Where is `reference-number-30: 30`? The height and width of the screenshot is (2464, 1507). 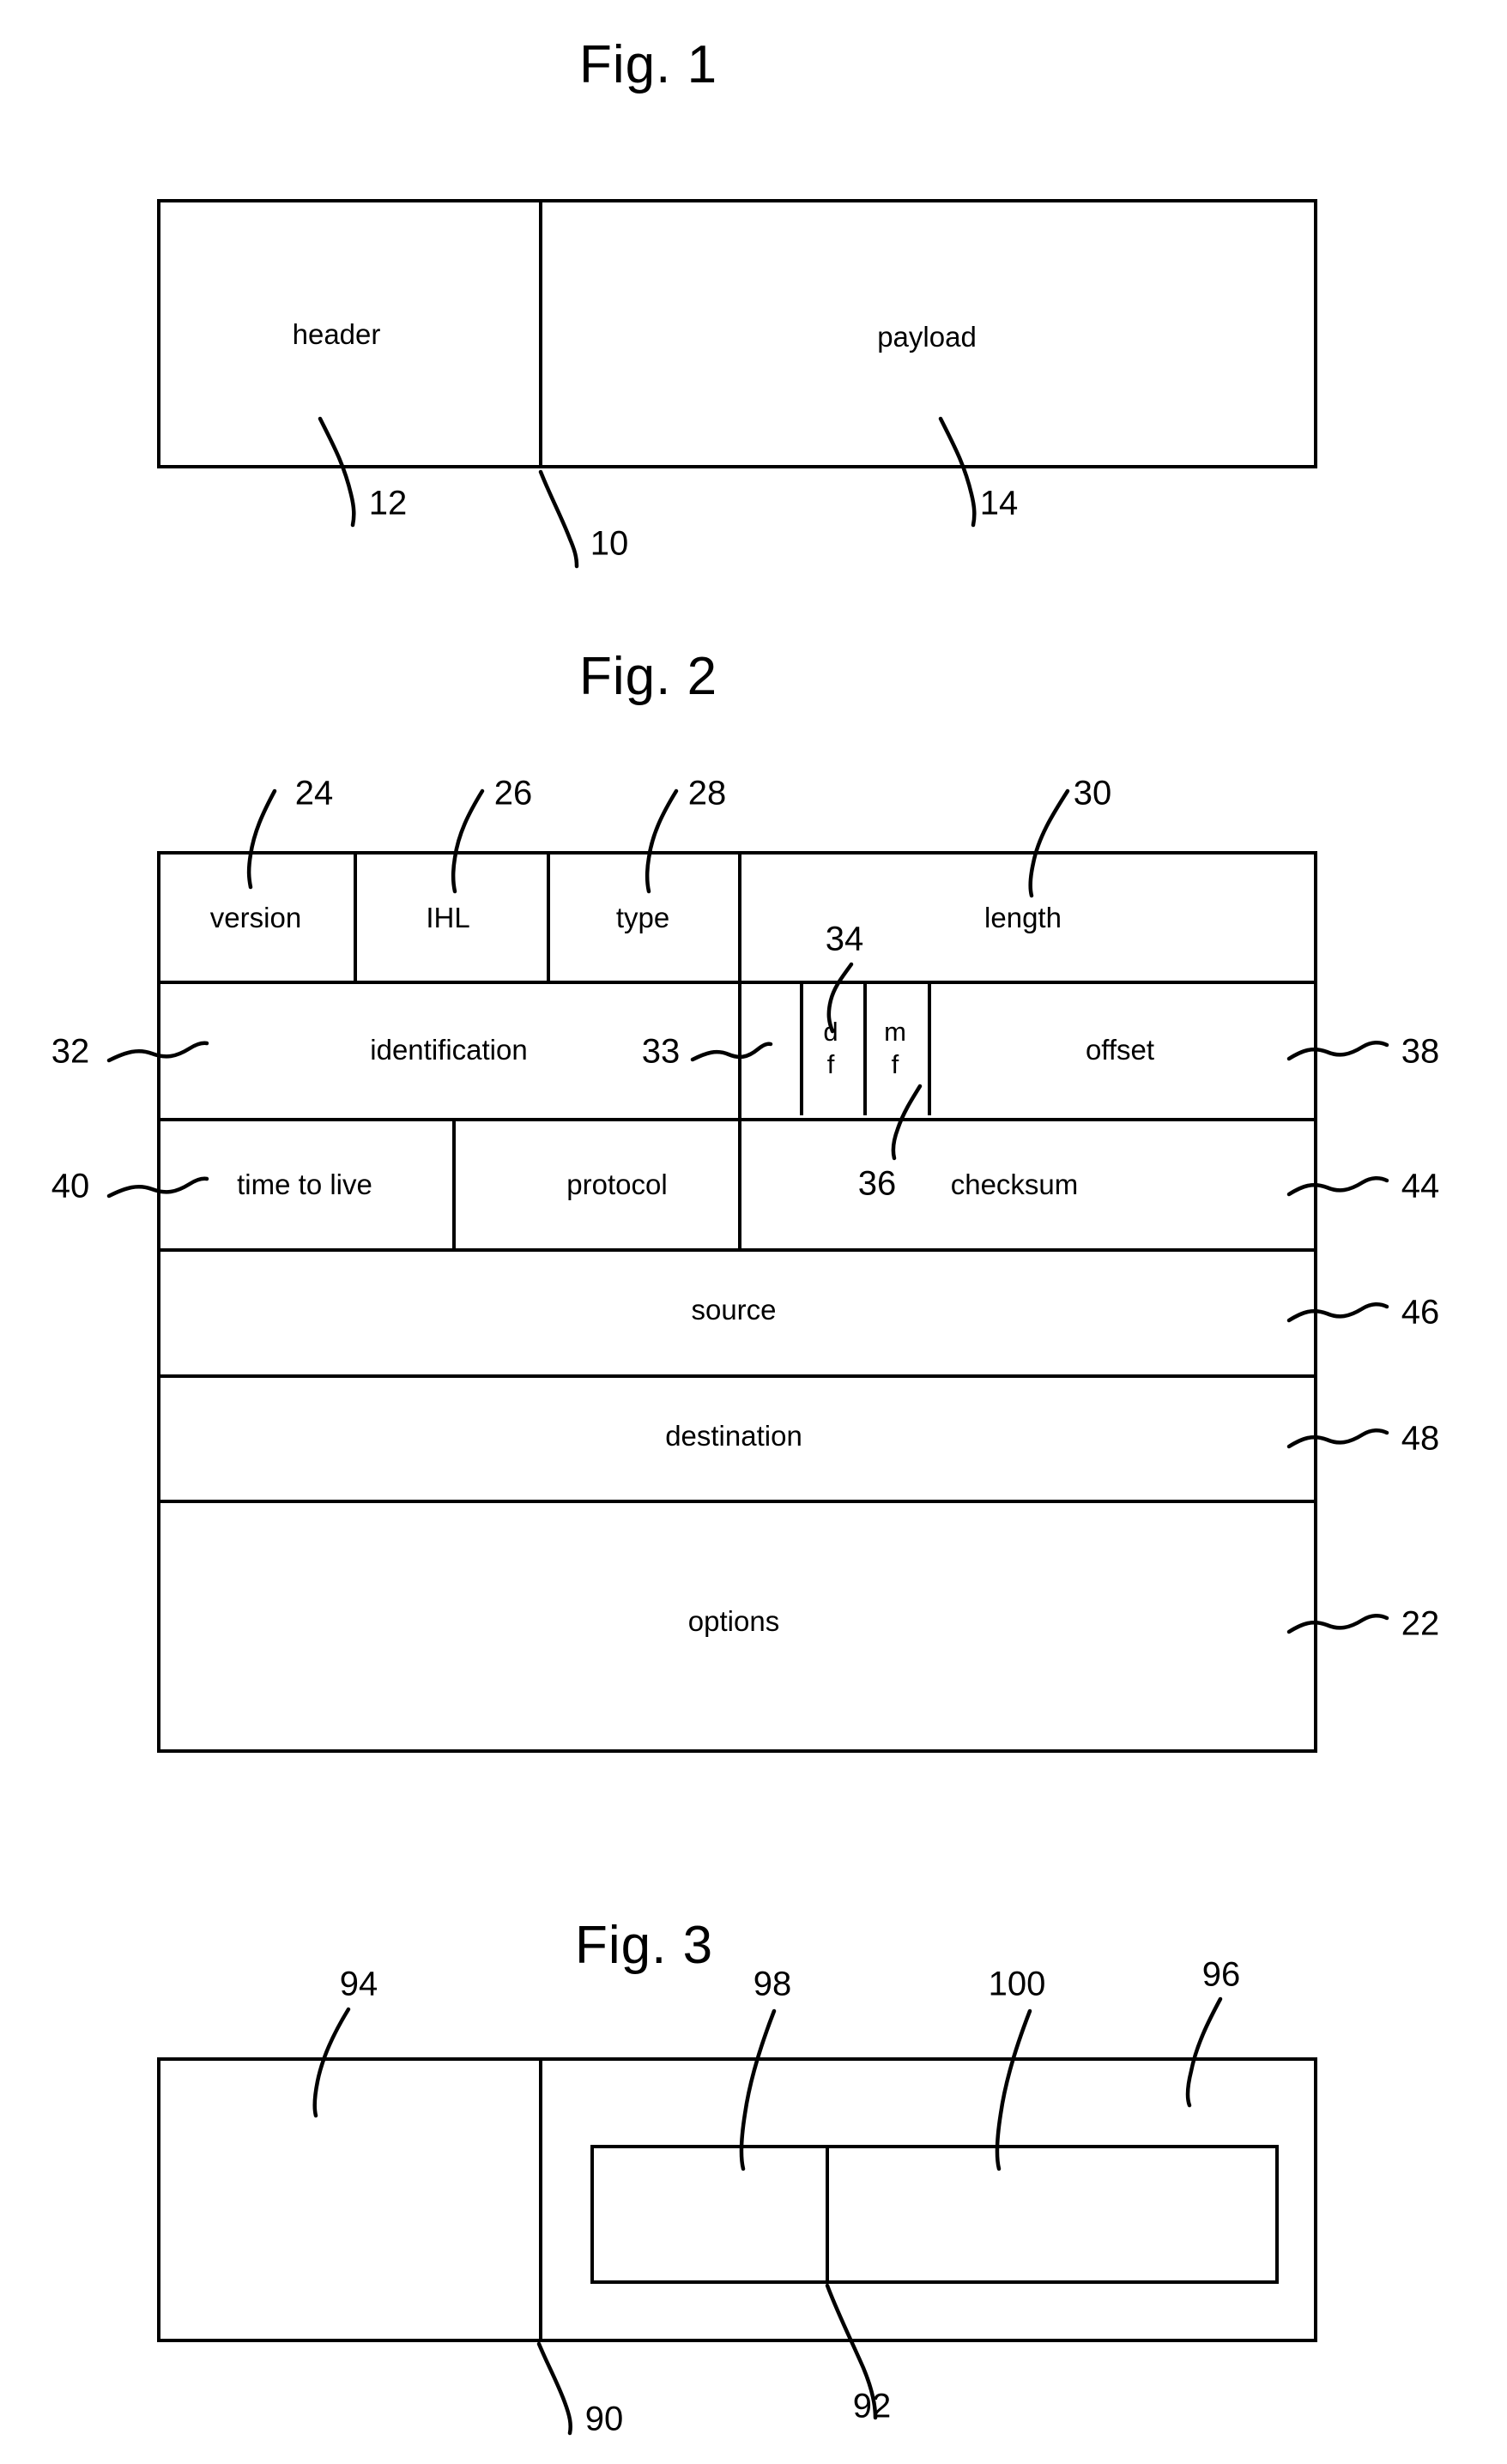 reference-number-30: 30 is located at coordinates (1092, 793).